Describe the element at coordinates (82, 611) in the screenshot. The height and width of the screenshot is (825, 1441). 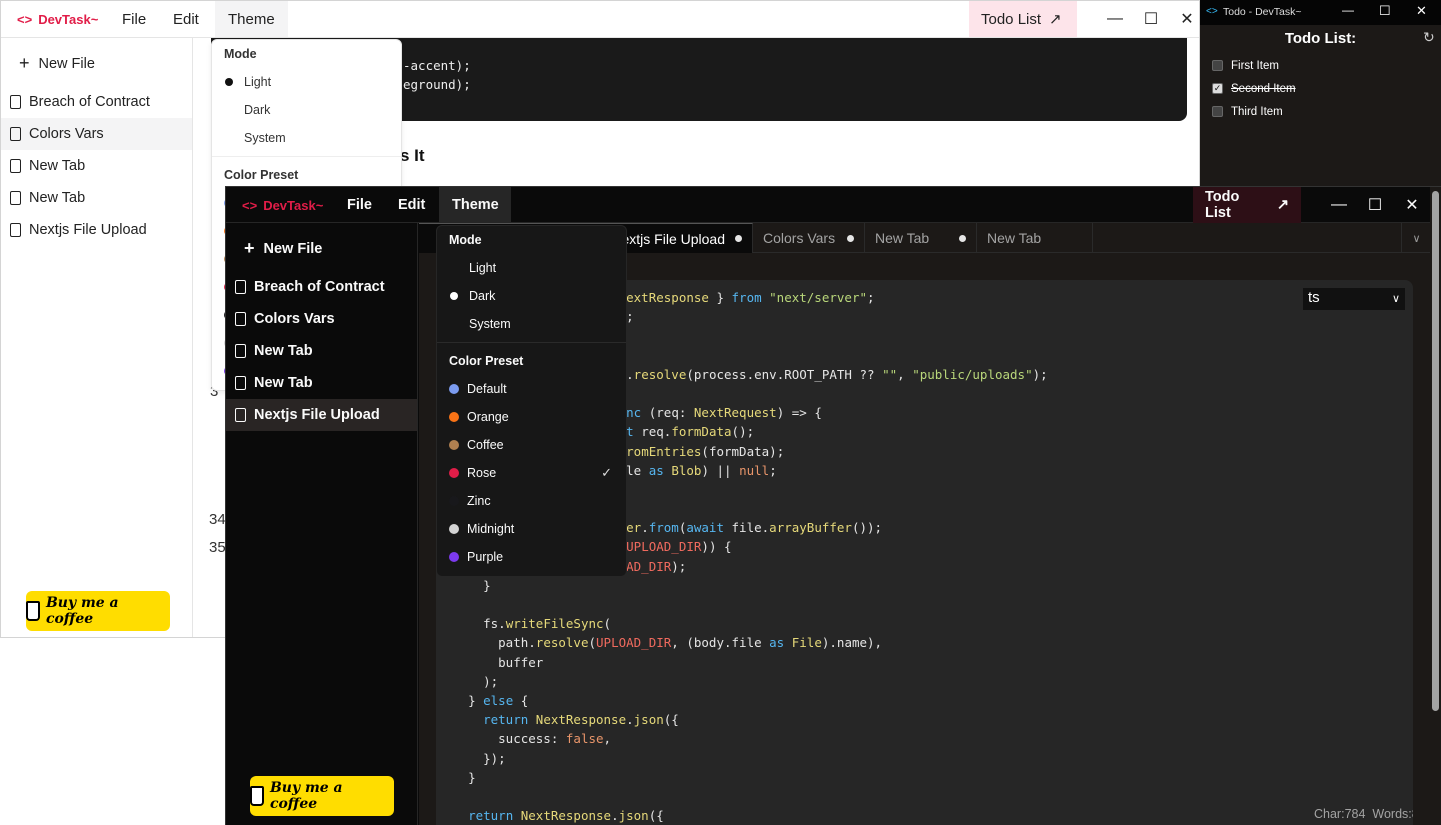
I see `coffee-label: Buy me a coffee` at that location.